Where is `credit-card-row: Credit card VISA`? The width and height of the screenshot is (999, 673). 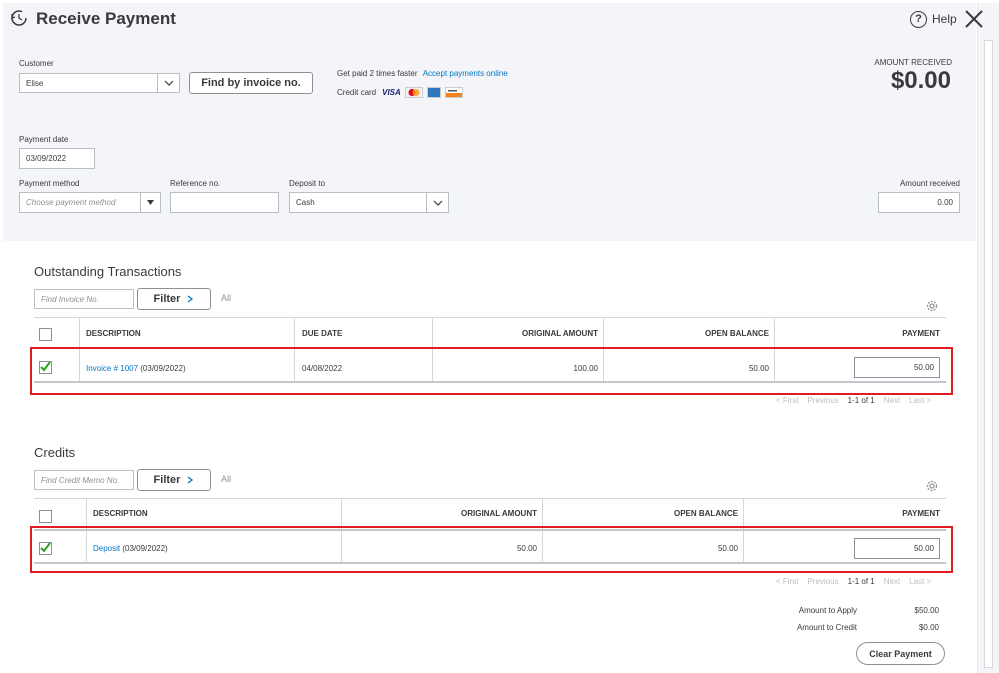 credit-card-row: Credit card VISA is located at coordinates (400, 92).